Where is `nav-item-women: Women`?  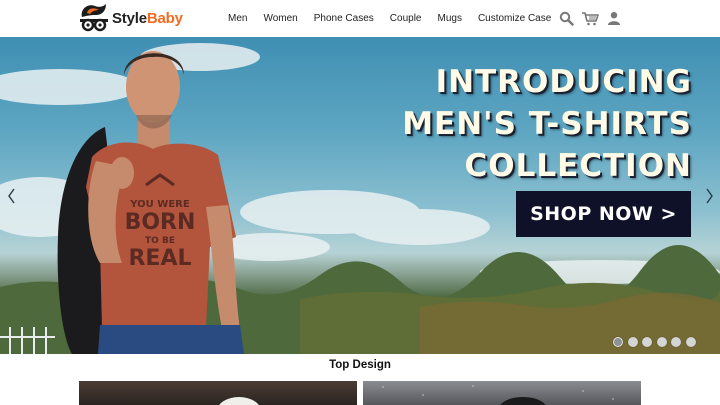 nav-item-women: Women is located at coordinates (280, 18).